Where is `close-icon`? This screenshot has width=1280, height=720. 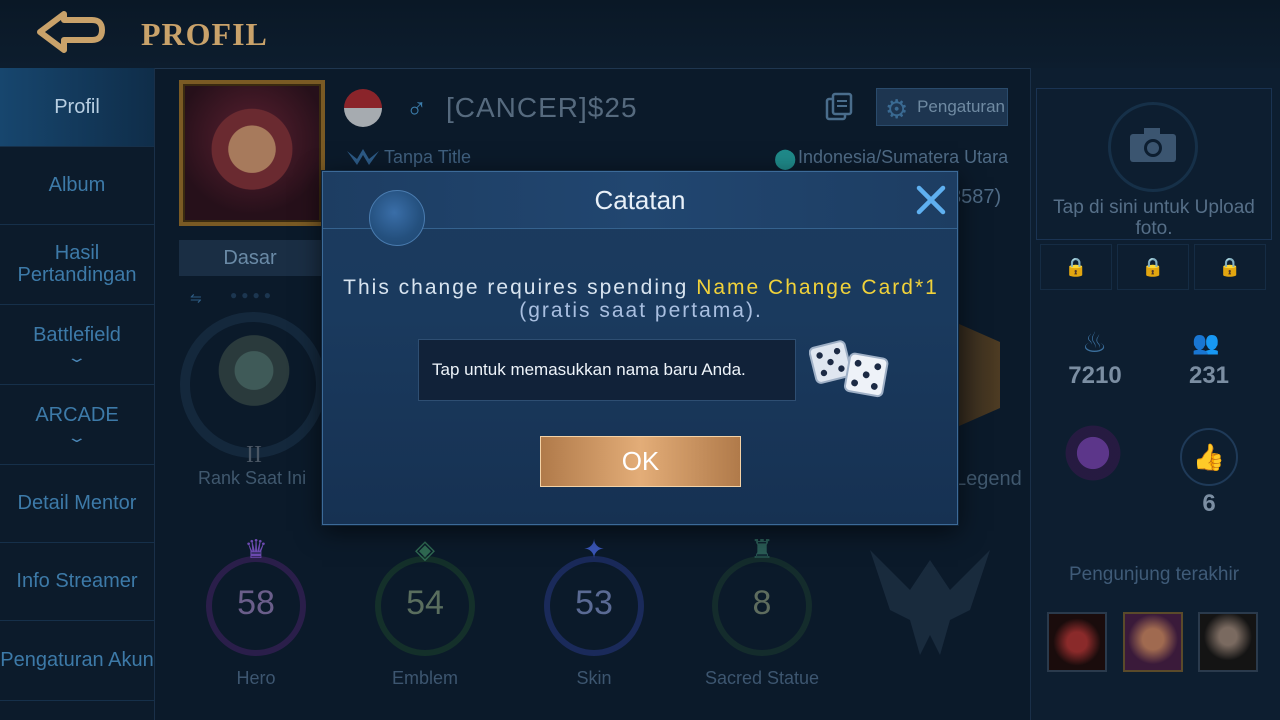
close-icon is located at coordinates (931, 200).